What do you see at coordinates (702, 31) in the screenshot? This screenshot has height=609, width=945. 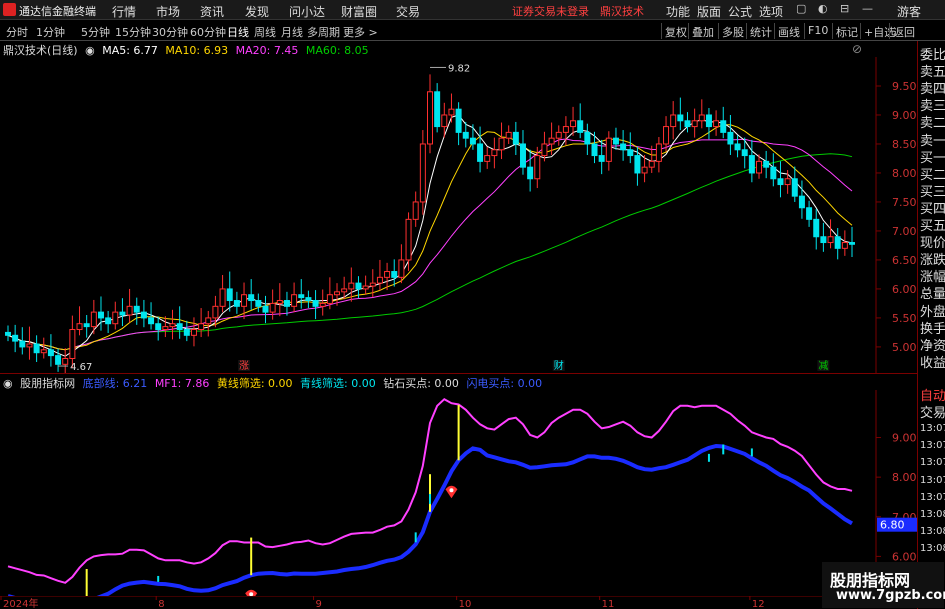 I see `overlay-button: 叠加` at bounding box center [702, 31].